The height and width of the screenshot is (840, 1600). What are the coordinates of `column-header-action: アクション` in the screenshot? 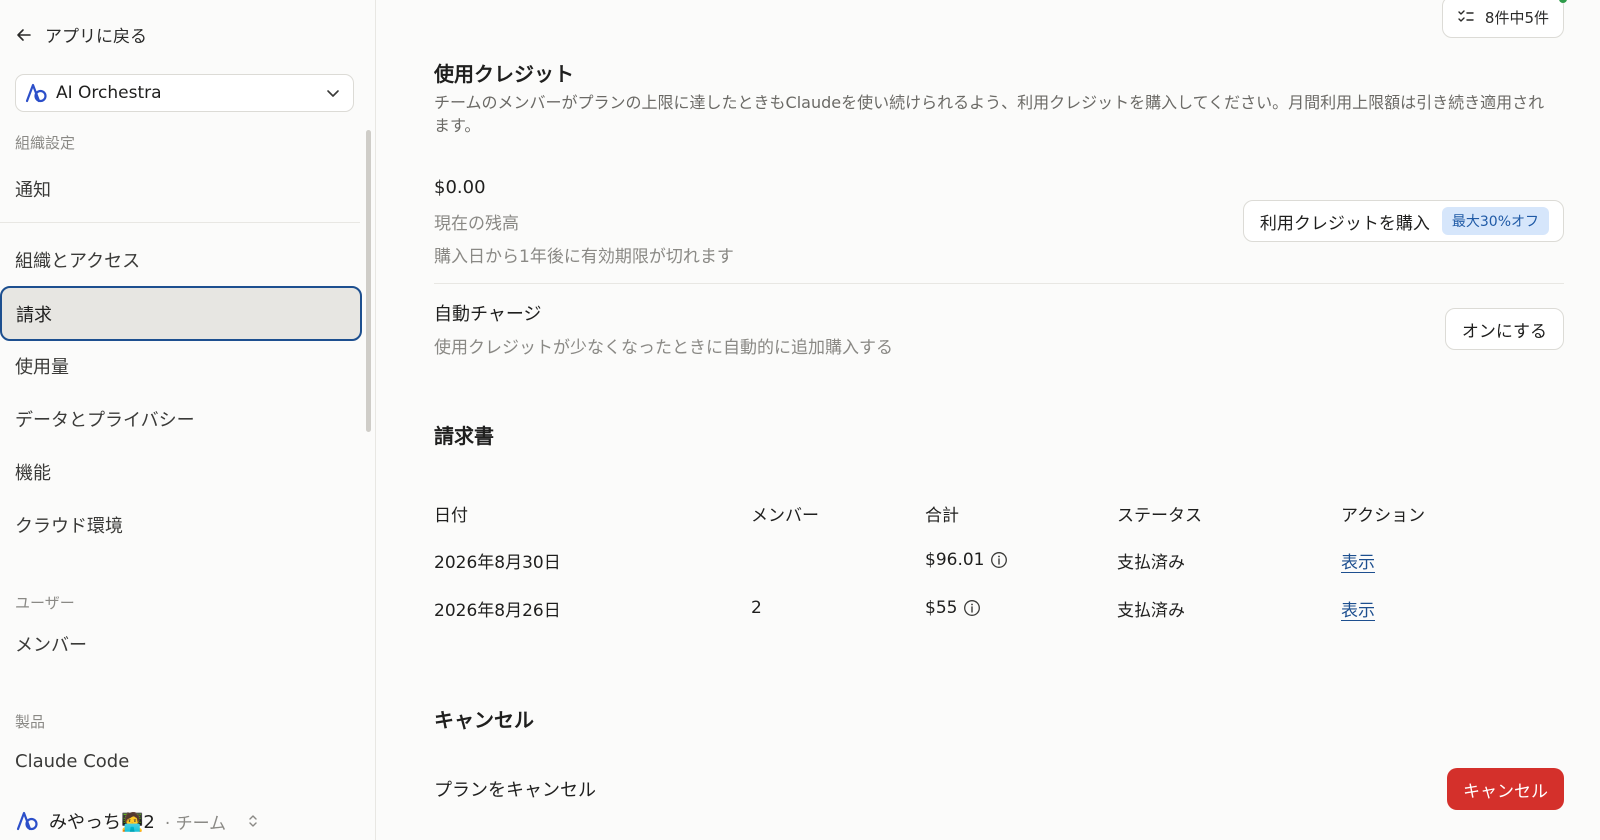 It's located at (1383, 515).